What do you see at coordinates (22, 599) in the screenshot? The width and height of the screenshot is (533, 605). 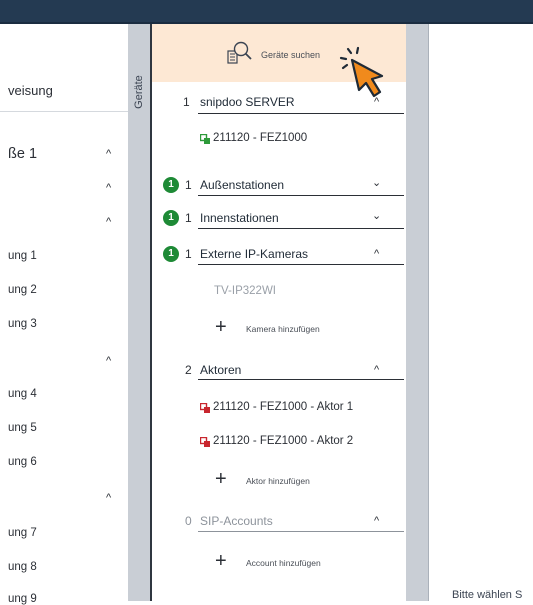 I see `left-list-item: ung 9` at bounding box center [22, 599].